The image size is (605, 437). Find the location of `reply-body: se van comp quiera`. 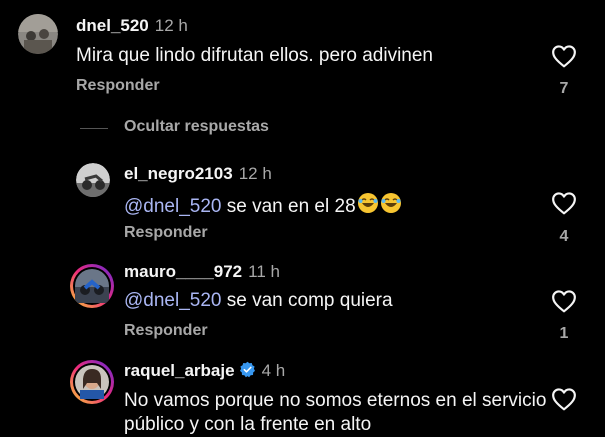

reply-body: se van comp quiera is located at coordinates (307, 300).